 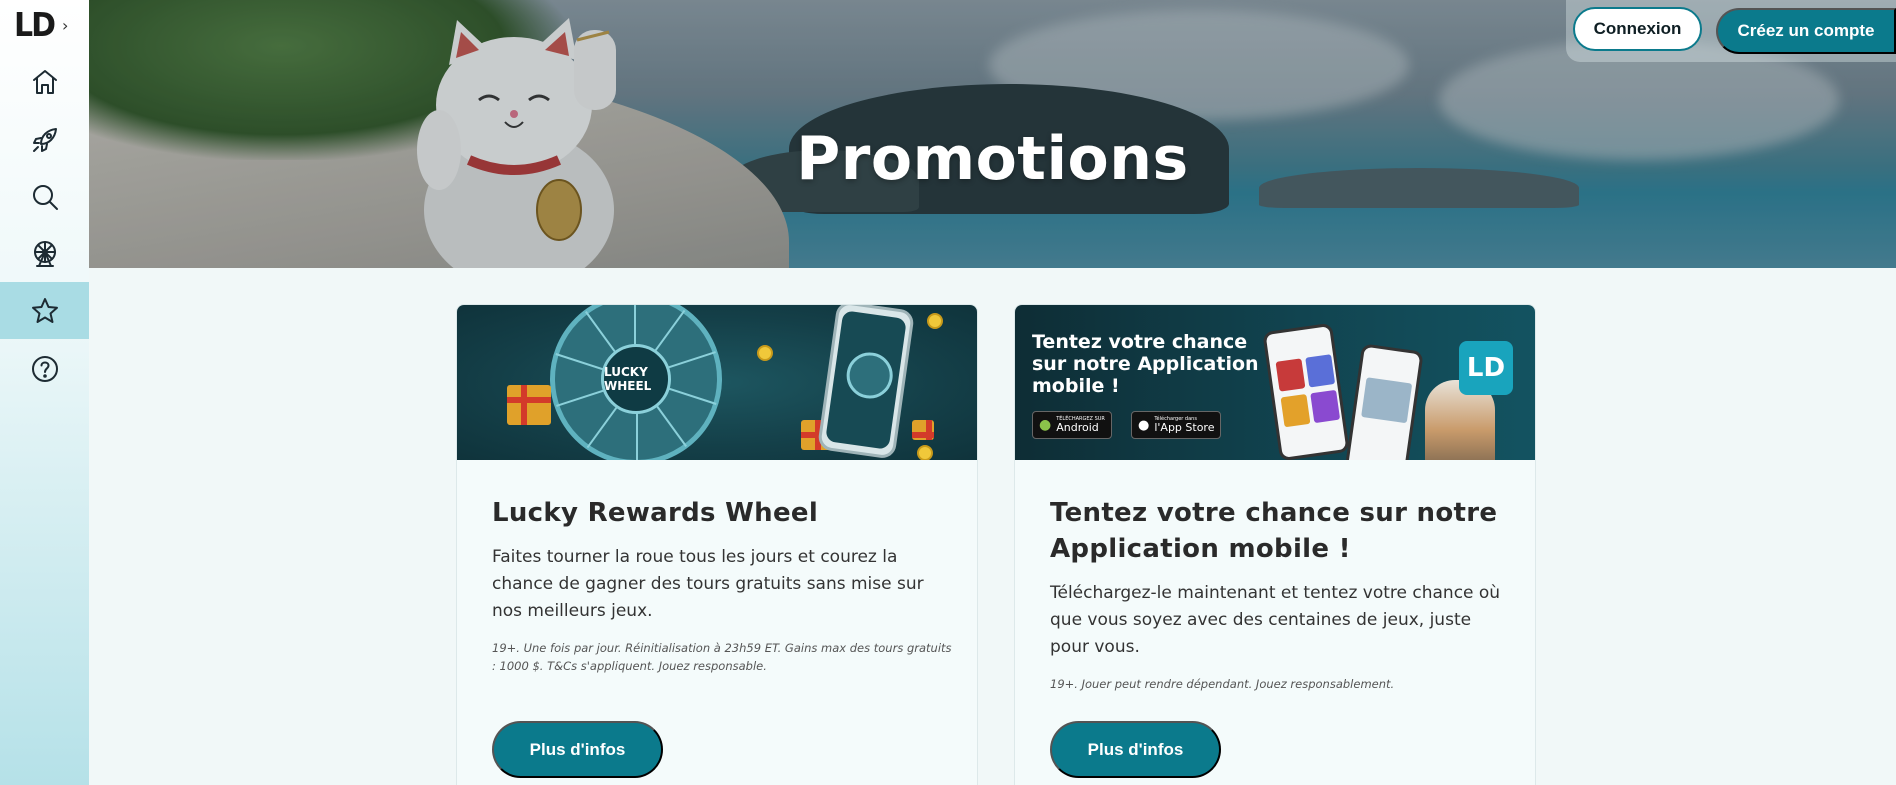 I want to click on wheel-image: LUCKY WHEEL, so click(x=636, y=382).